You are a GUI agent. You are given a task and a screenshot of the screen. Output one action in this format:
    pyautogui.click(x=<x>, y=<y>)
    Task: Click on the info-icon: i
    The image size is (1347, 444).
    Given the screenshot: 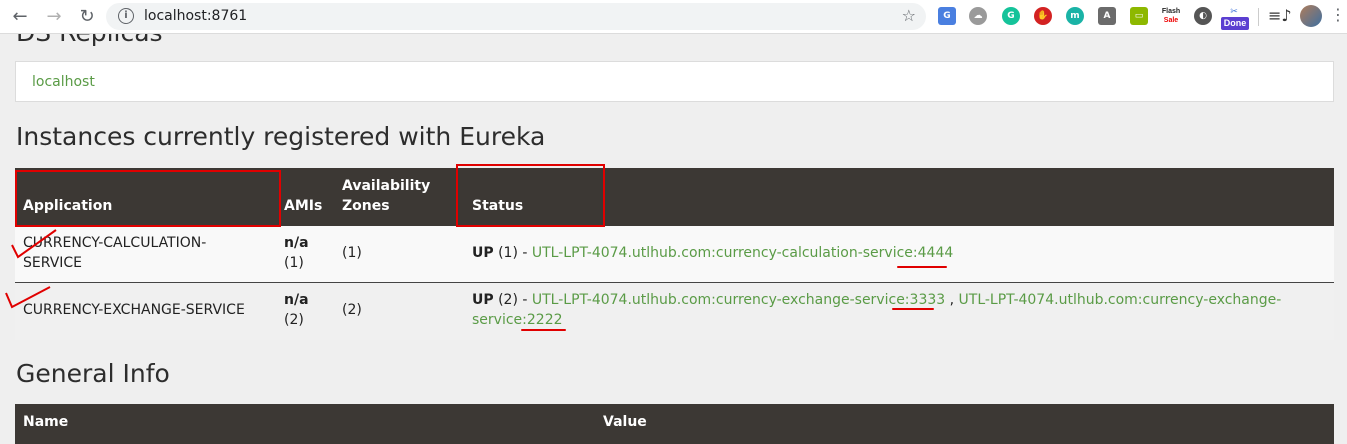 What is the action you would take?
    pyautogui.click(x=126, y=16)
    